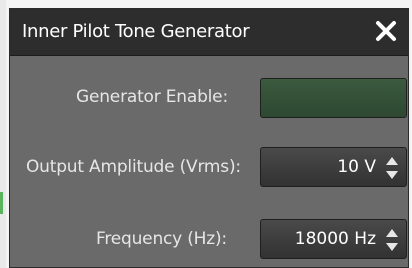 The image size is (412, 268). What do you see at coordinates (161, 239) in the screenshot?
I see `frequency-label: Frequency (Hz):` at bounding box center [161, 239].